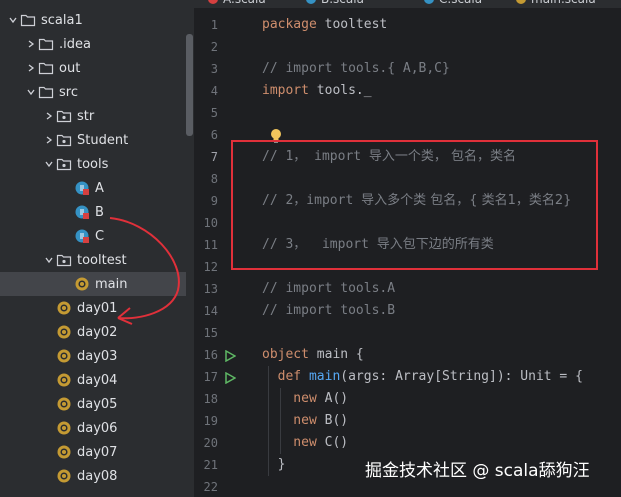 This screenshot has height=497, width=621. Describe the element at coordinates (189, 85) in the screenshot. I see `project-tree-scrollbar` at that location.